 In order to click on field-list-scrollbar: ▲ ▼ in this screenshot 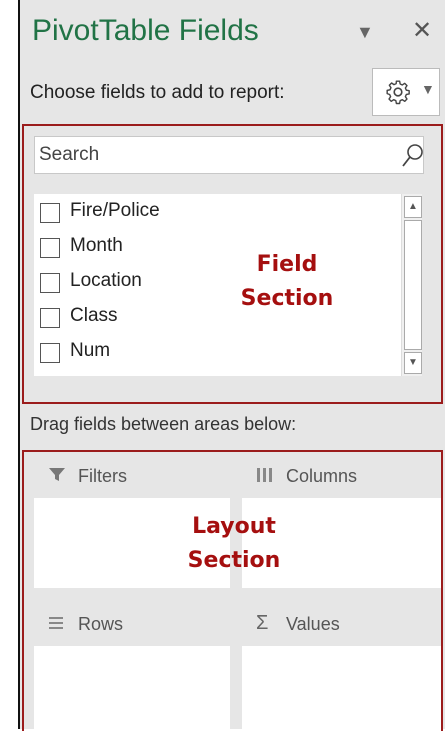, I will do `click(411, 285)`.